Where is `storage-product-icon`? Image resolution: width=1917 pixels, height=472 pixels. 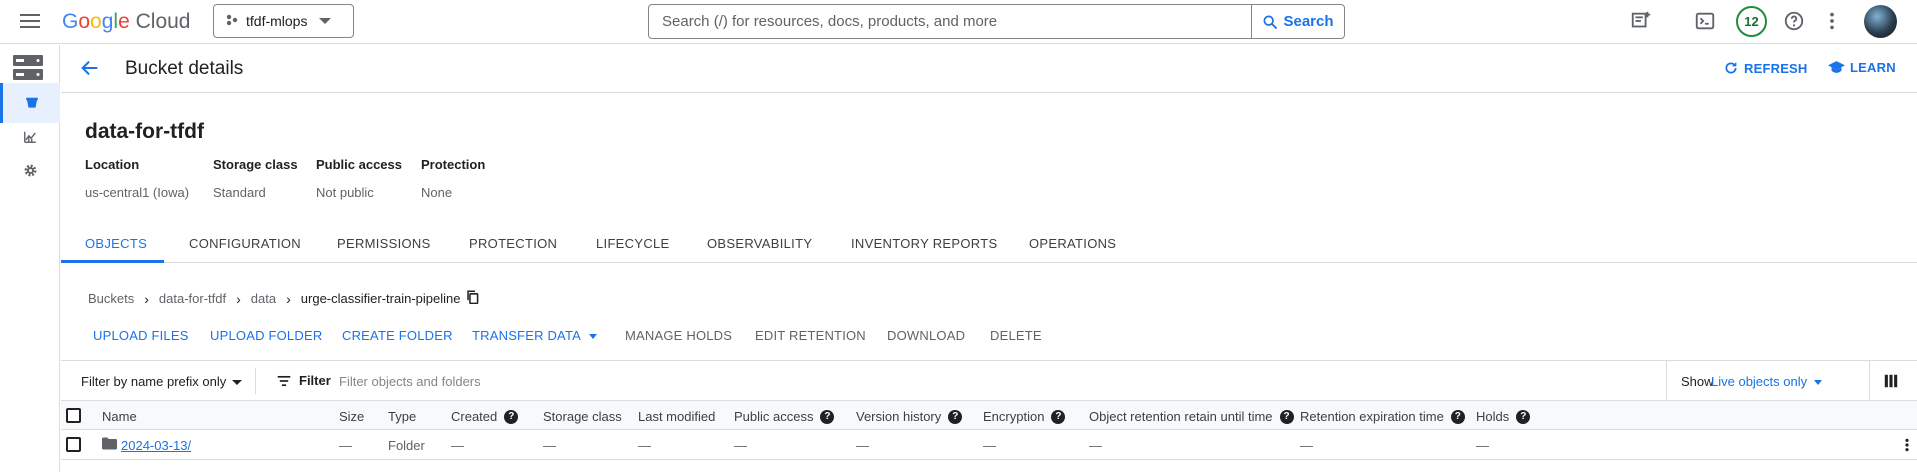 storage-product-icon is located at coordinates (28, 68).